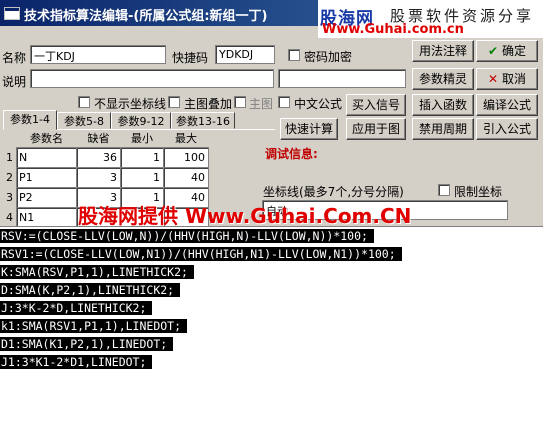  What do you see at coordinates (98, 54) in the screenshot?
I see `name-input: 一丁KDJ` at bounding box center [98, 54].